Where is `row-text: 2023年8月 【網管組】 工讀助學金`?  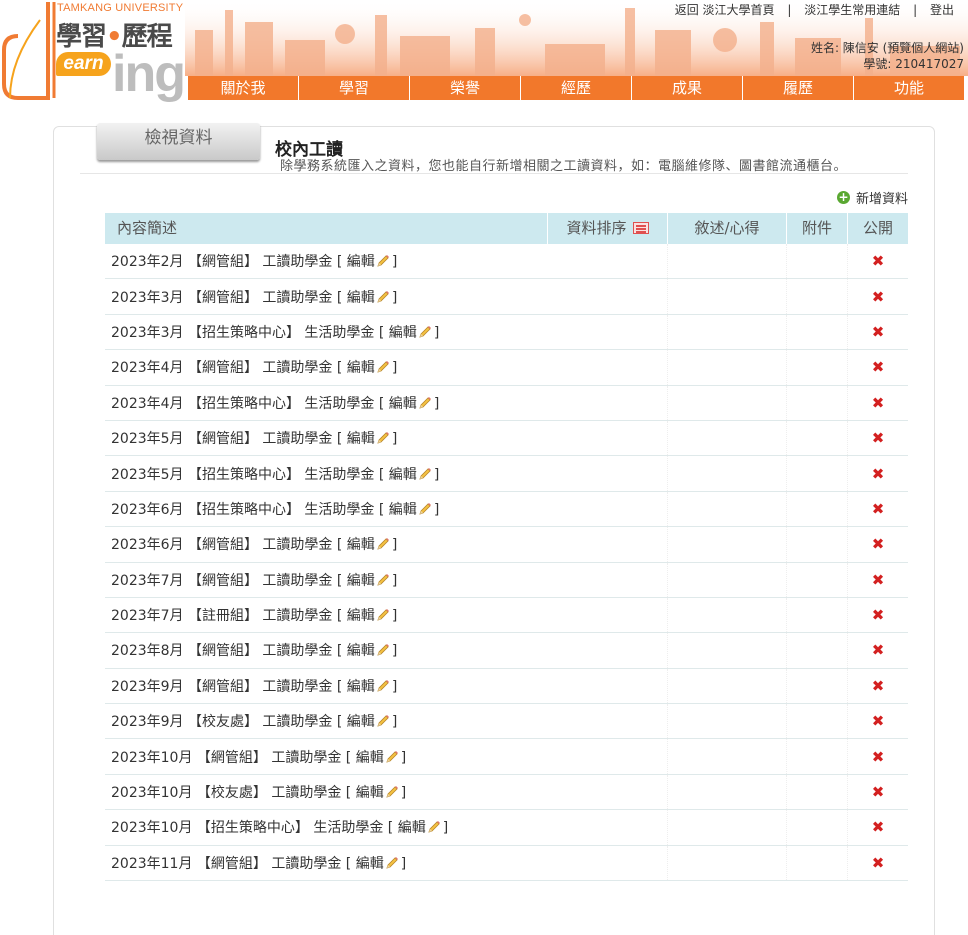
row-text: 2023年8月 【網管組】 工讀助學金 is located at coordinates (222, 651).